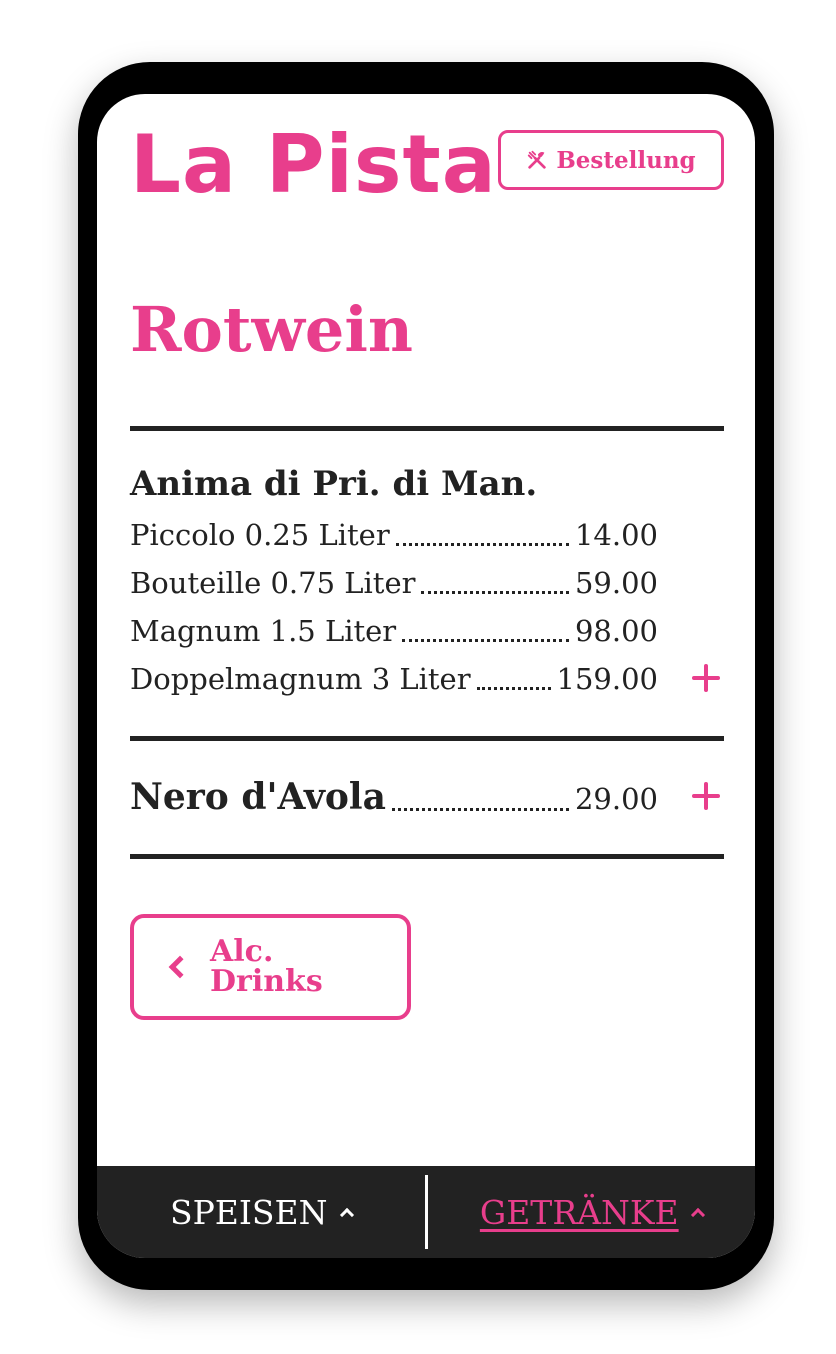 The image size is (836, 1354). I want to click on price: 29.00, so click(616, 799).